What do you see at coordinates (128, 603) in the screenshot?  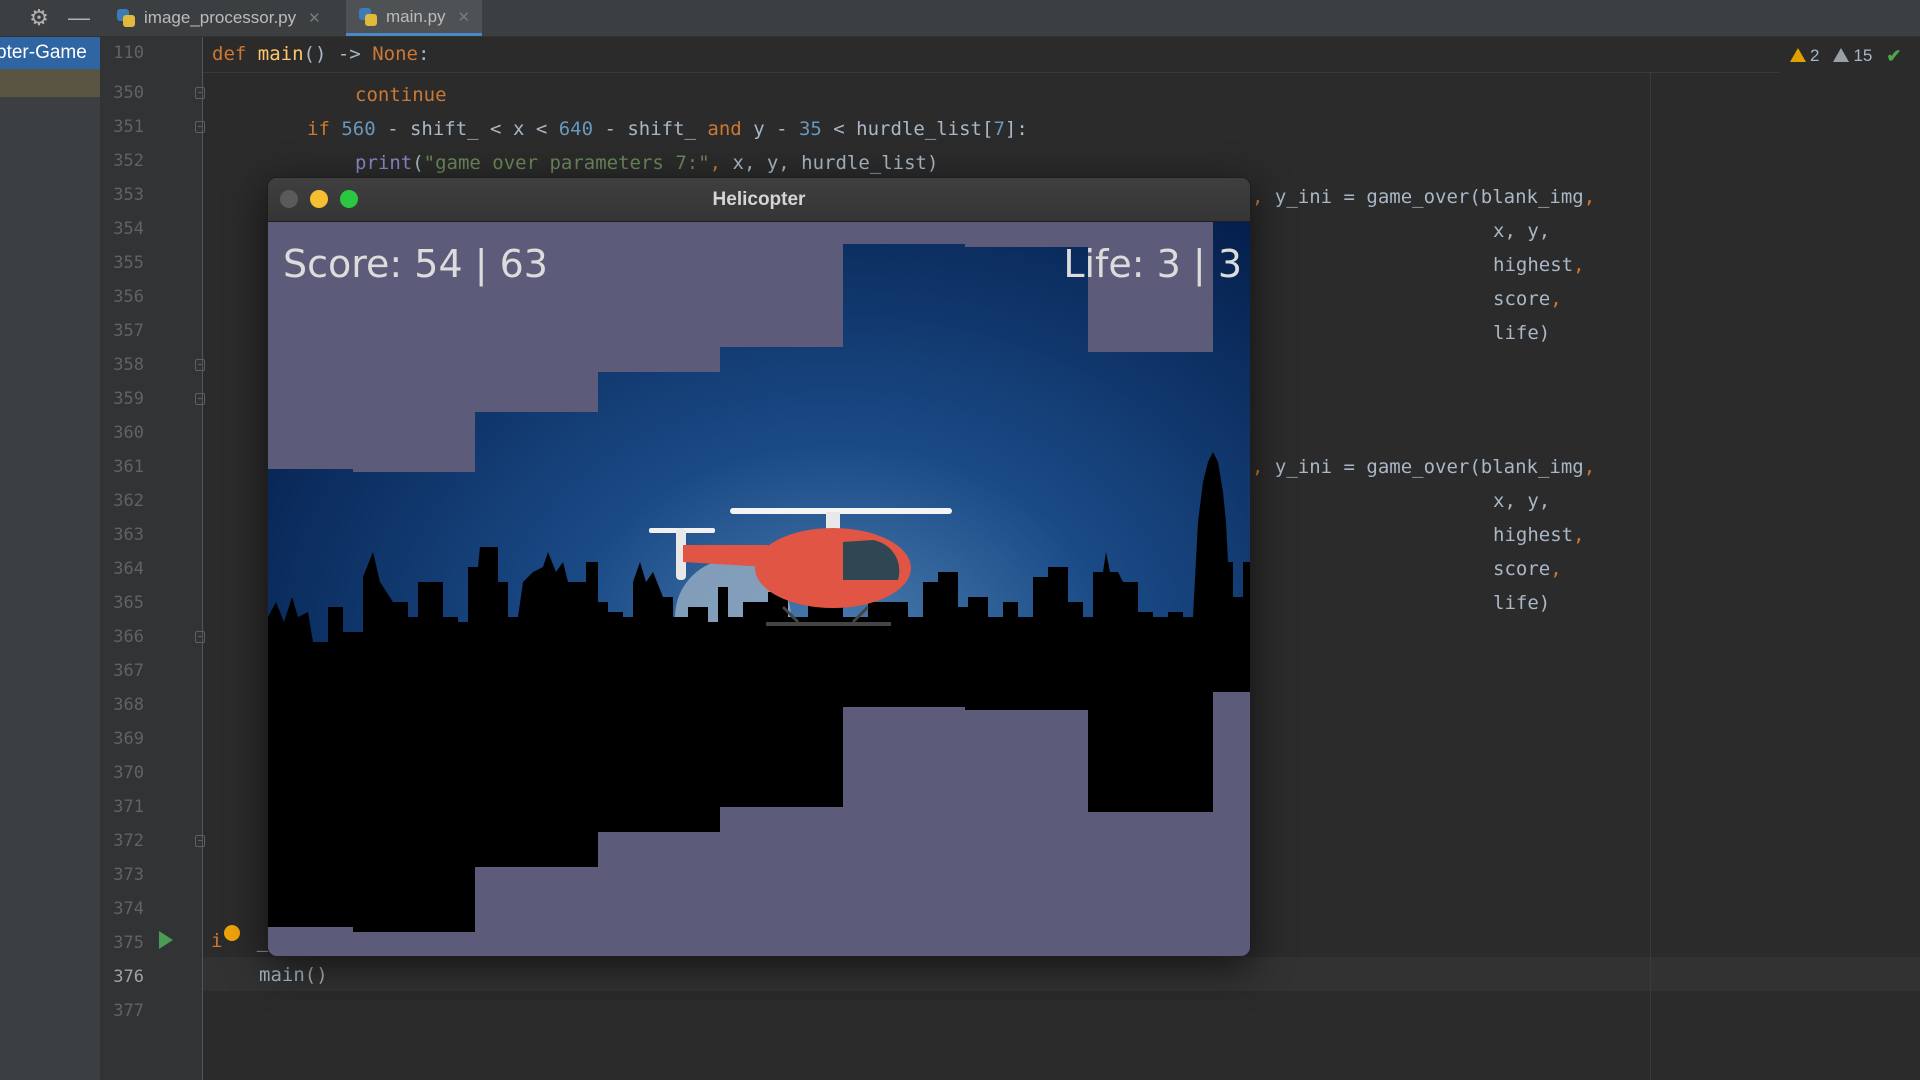 I see `line-number: 365` at bounding box center [128, 603].